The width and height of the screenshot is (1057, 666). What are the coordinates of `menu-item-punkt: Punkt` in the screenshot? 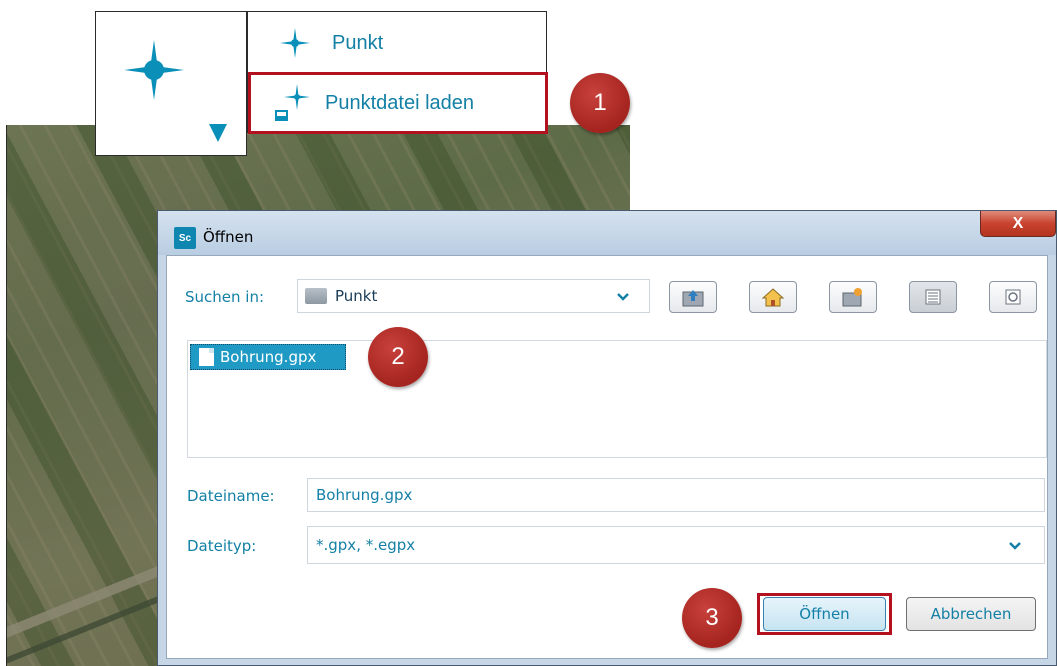 It's located at (397, 43).